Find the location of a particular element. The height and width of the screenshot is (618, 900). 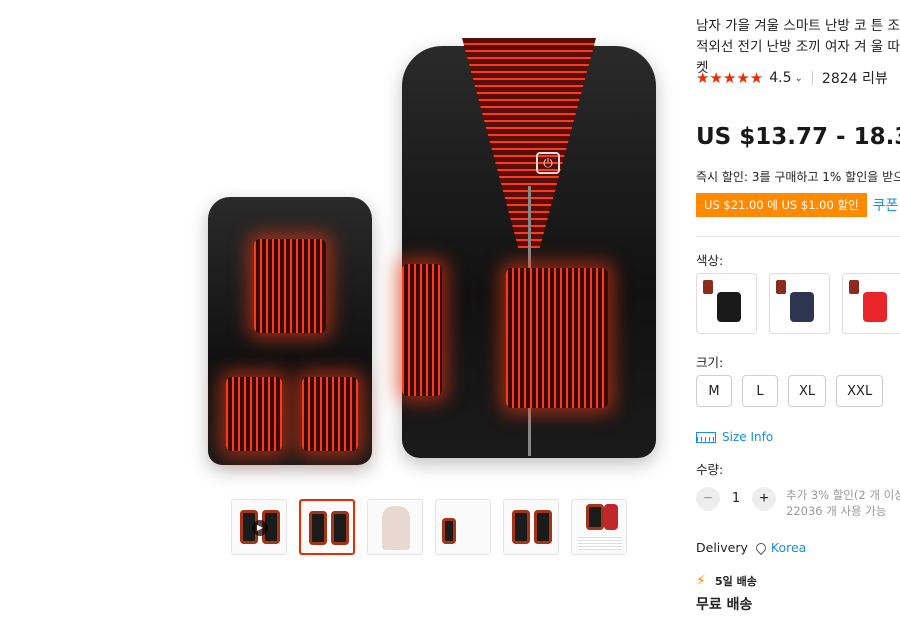

size-info-label: Size Info is located at coordinates (748, 437).